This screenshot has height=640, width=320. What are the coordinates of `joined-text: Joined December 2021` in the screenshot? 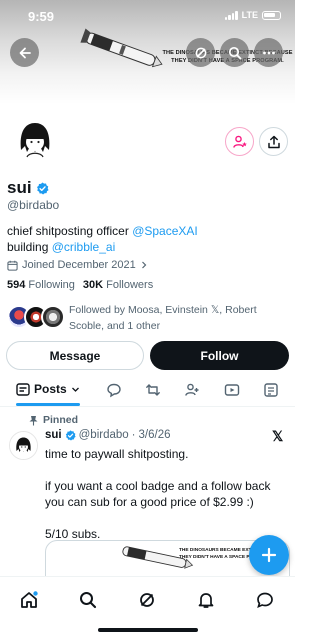 It's located at (79, 265).